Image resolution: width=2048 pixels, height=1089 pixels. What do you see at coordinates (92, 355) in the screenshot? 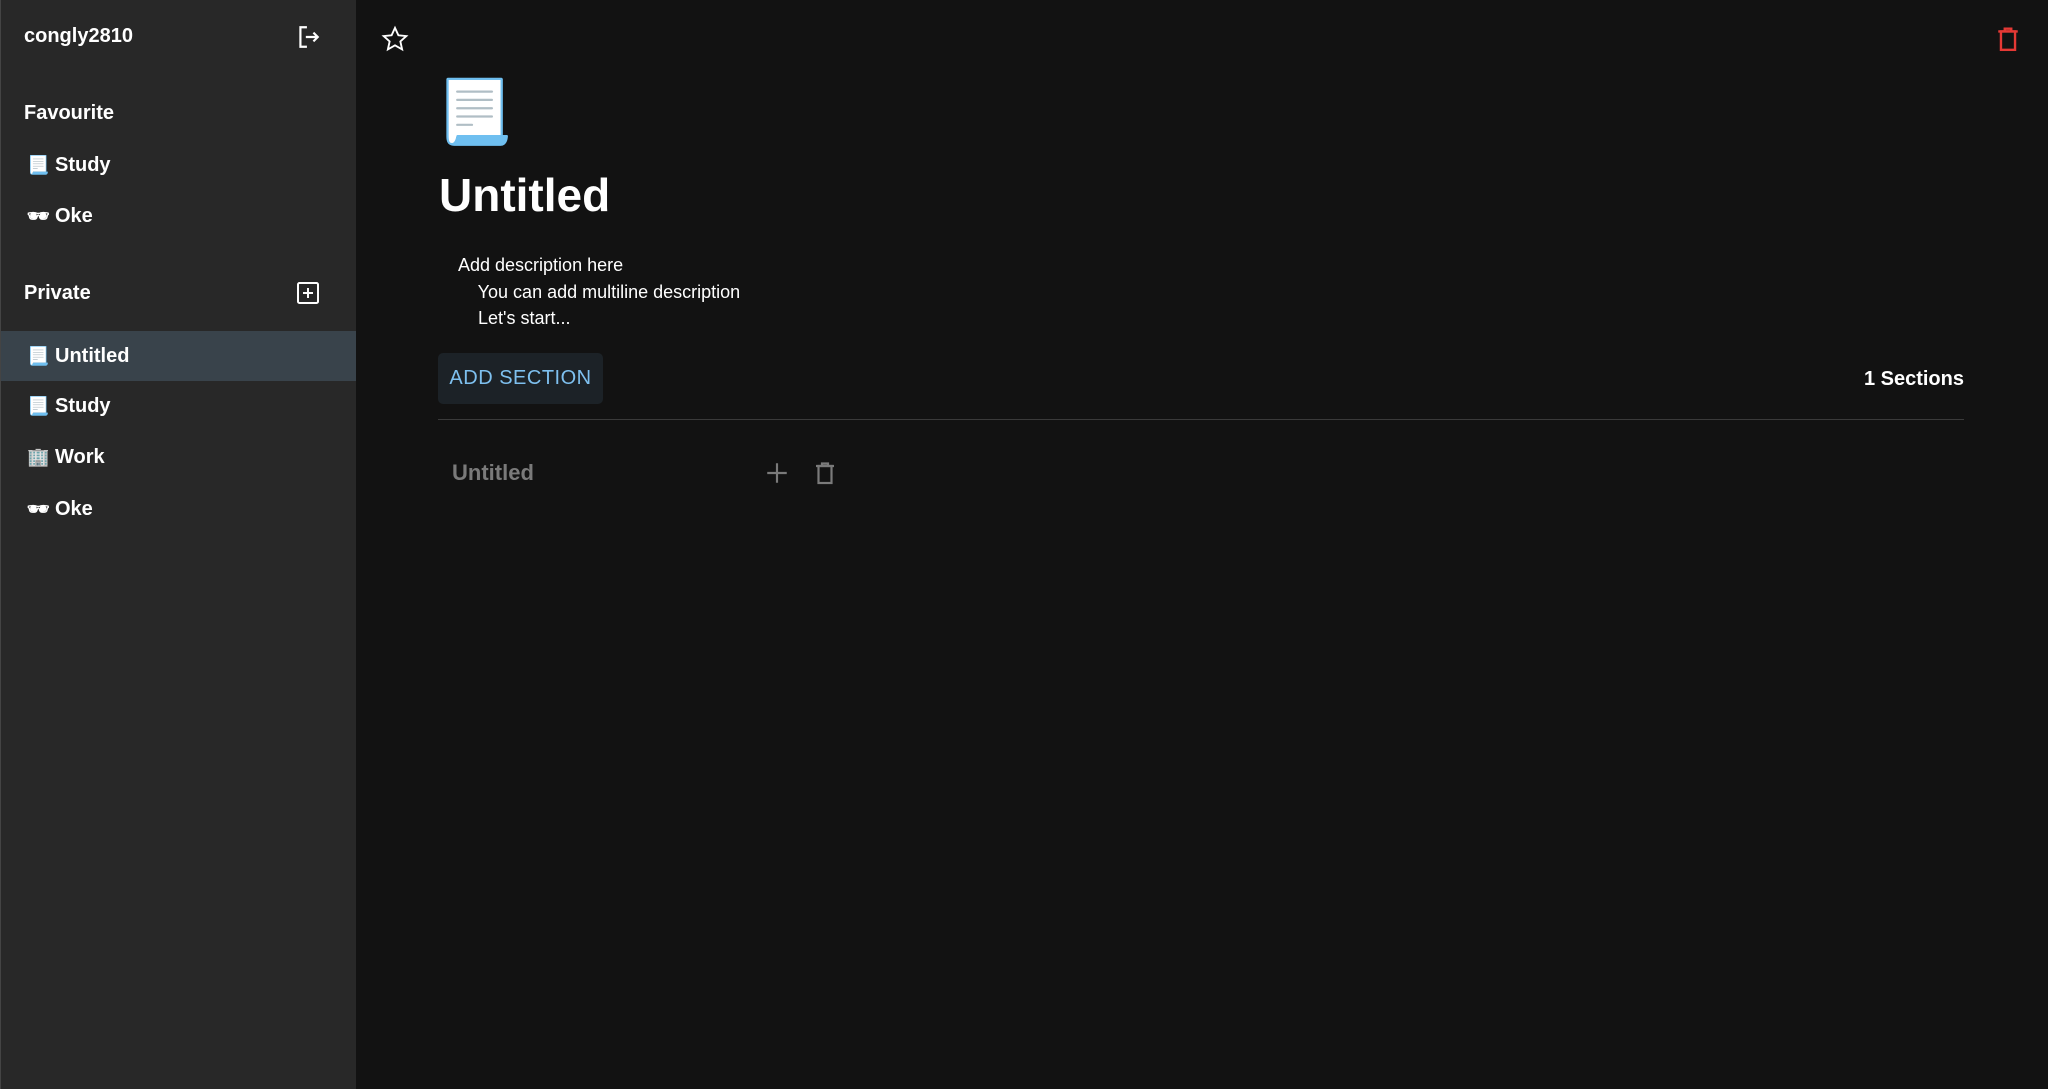
I see `item-label: Untitled` at bounding box center [92, 355].